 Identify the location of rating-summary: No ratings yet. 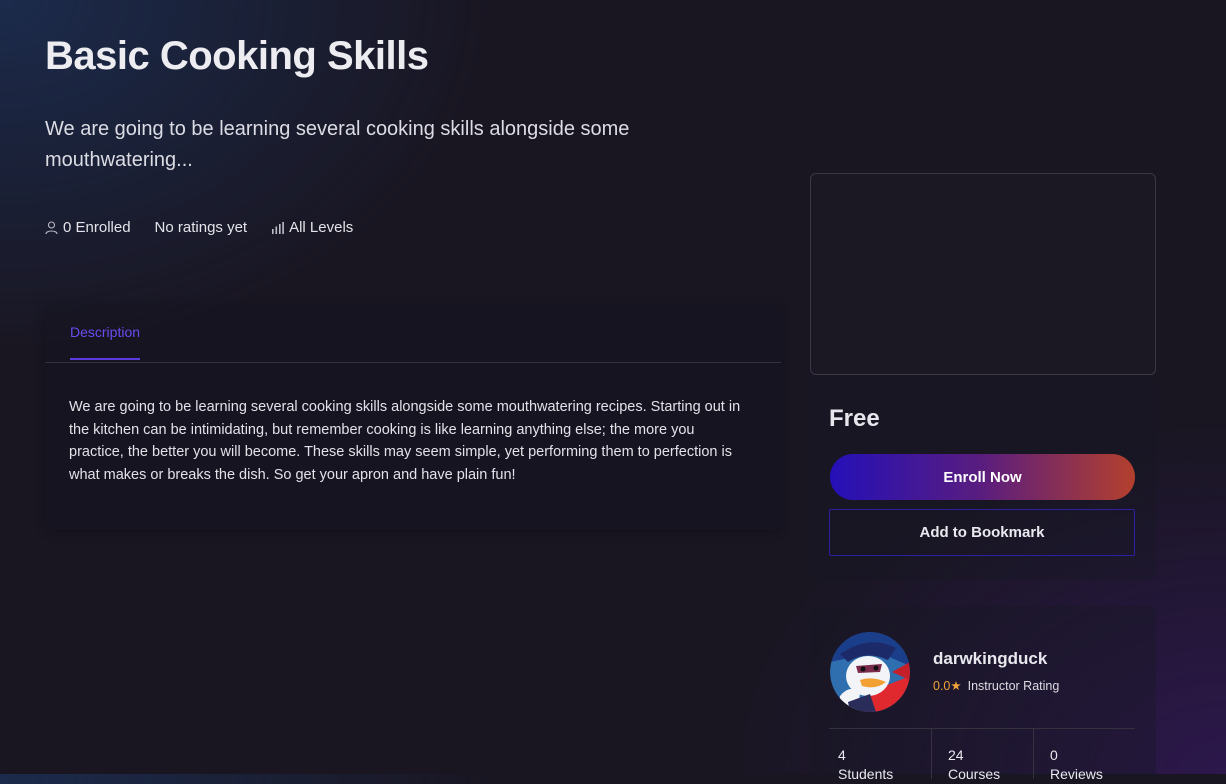
(201, 227).